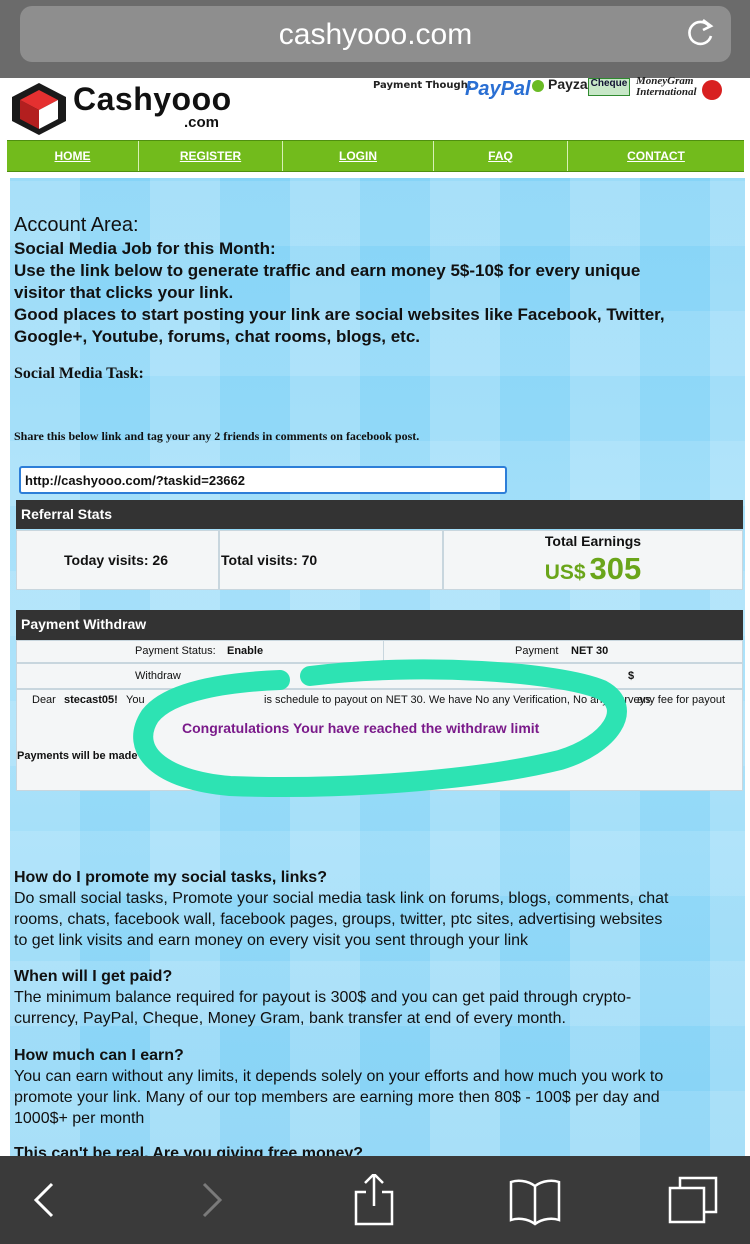 The image size is (750, 1244). I want to click on intro-line: Social Media Job for this Month:, so click(145, 248).